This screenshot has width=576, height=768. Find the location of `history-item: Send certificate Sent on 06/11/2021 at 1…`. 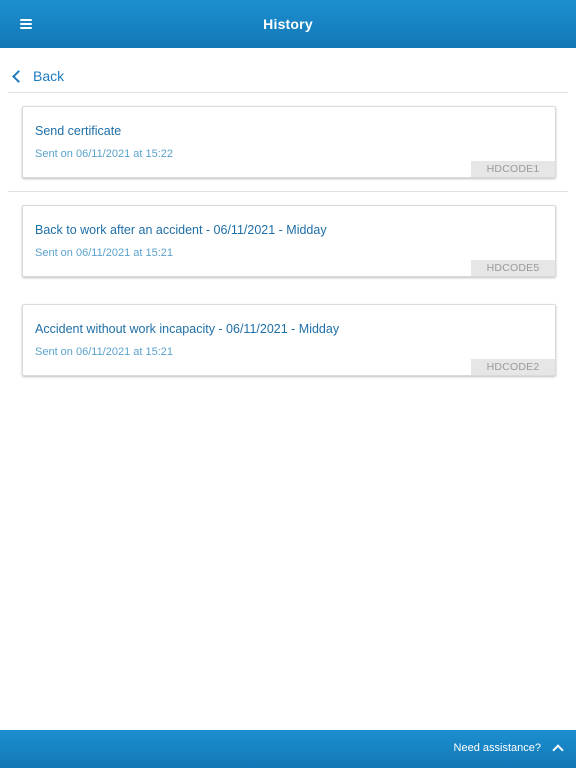

history-item: Send certificate Sent on 06/11/2021 at 1… is located at coordinates (289, 142).